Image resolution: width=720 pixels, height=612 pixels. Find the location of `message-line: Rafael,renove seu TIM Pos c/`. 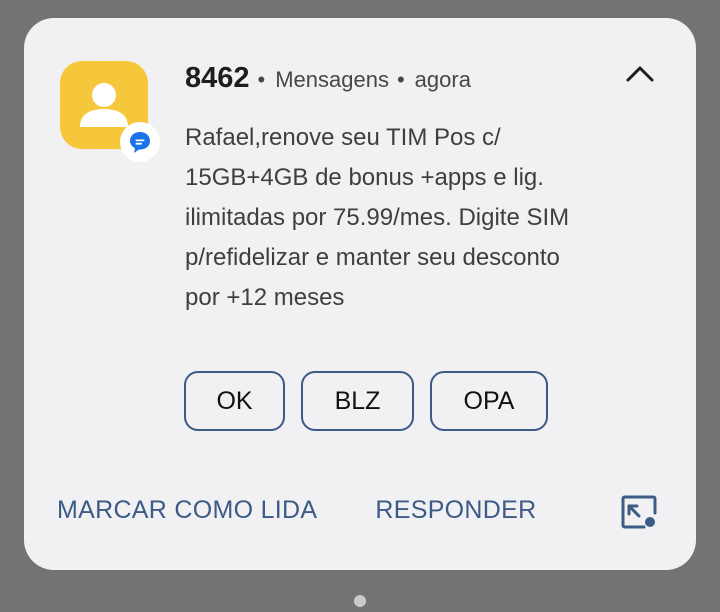

message-line: Rafael,renove seu TIM Pos c/ is located at coordinates (343, 137).